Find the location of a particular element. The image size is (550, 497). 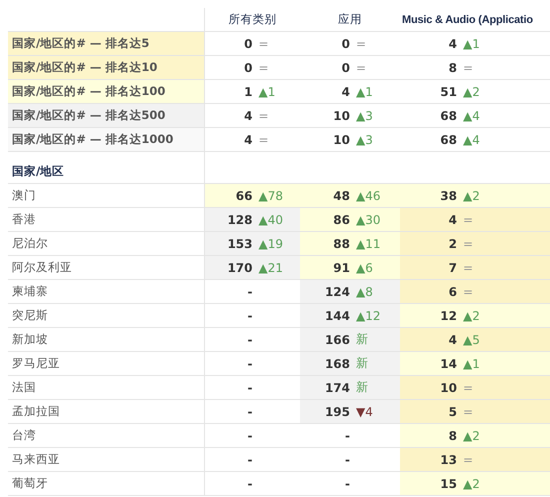

row-label: 国家/地区的# — 排名达5 is located at coordinates (106, 43).